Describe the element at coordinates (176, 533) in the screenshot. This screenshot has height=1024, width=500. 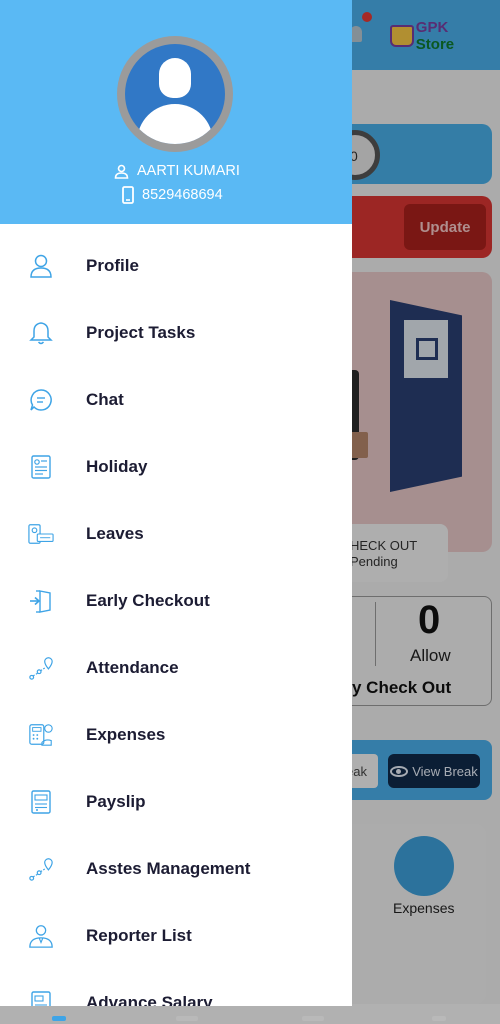
I see `menu-item-leaves: Leaves` at that location.